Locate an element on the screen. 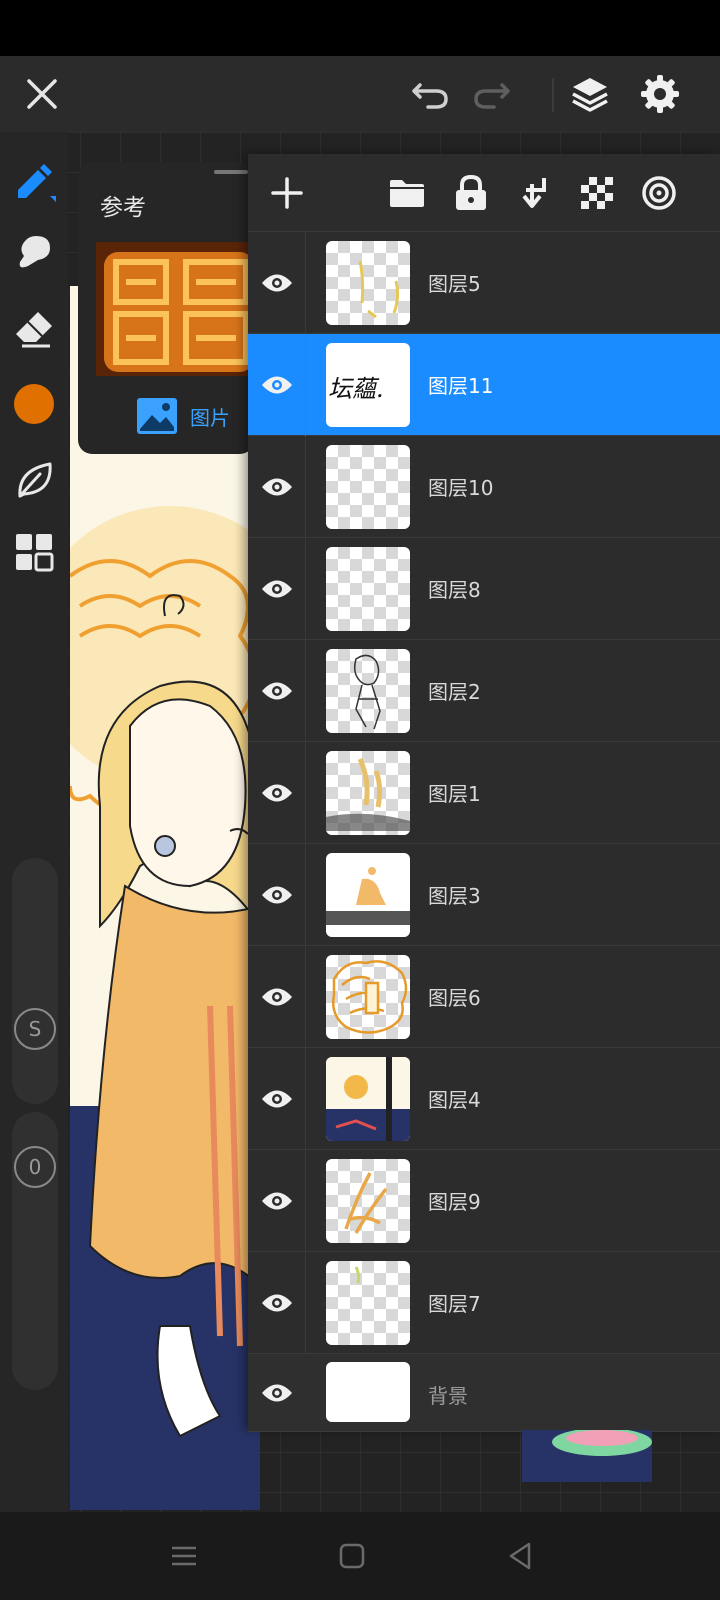 The height and width of the screenshot is (1600, 720). menu-icon is located at coordinates (184, 1556).